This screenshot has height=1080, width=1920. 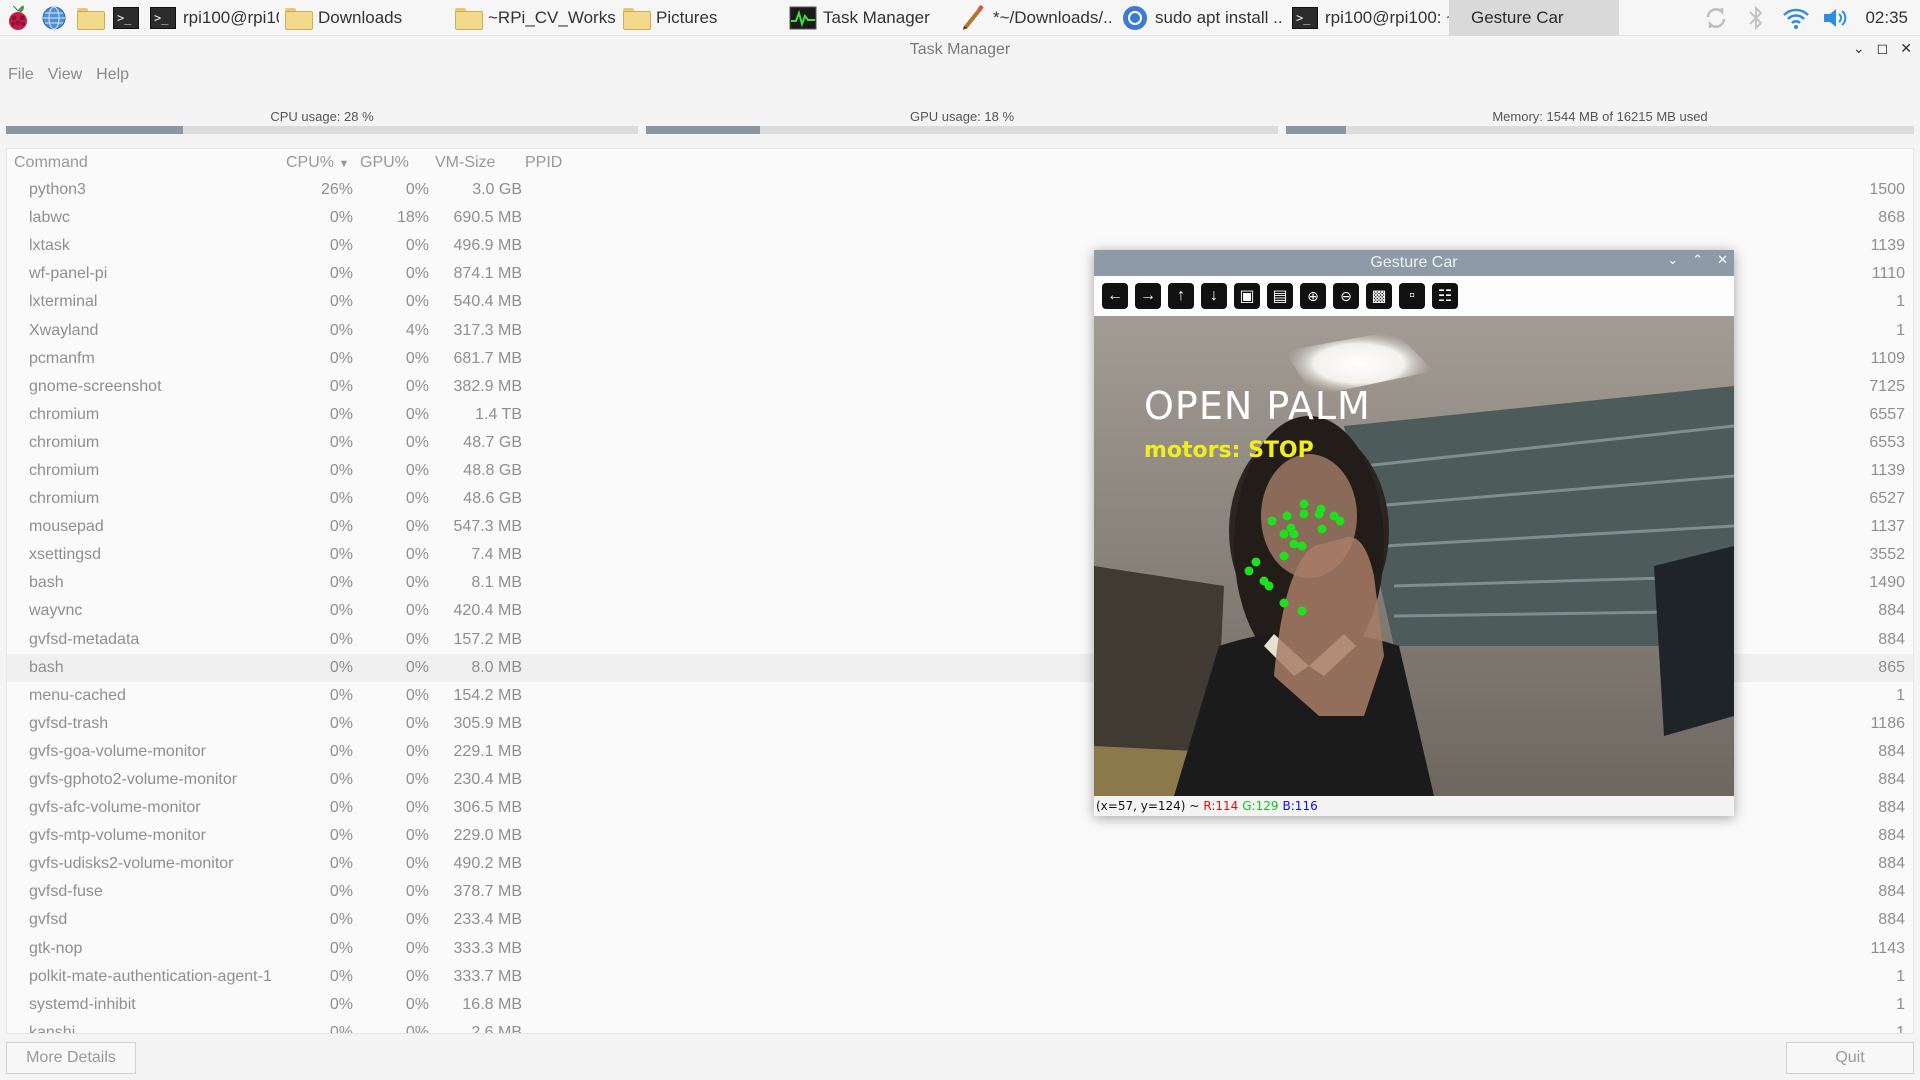 I want to click on column-header-cpu: CPU% ▼, so click(x=324, y=163).